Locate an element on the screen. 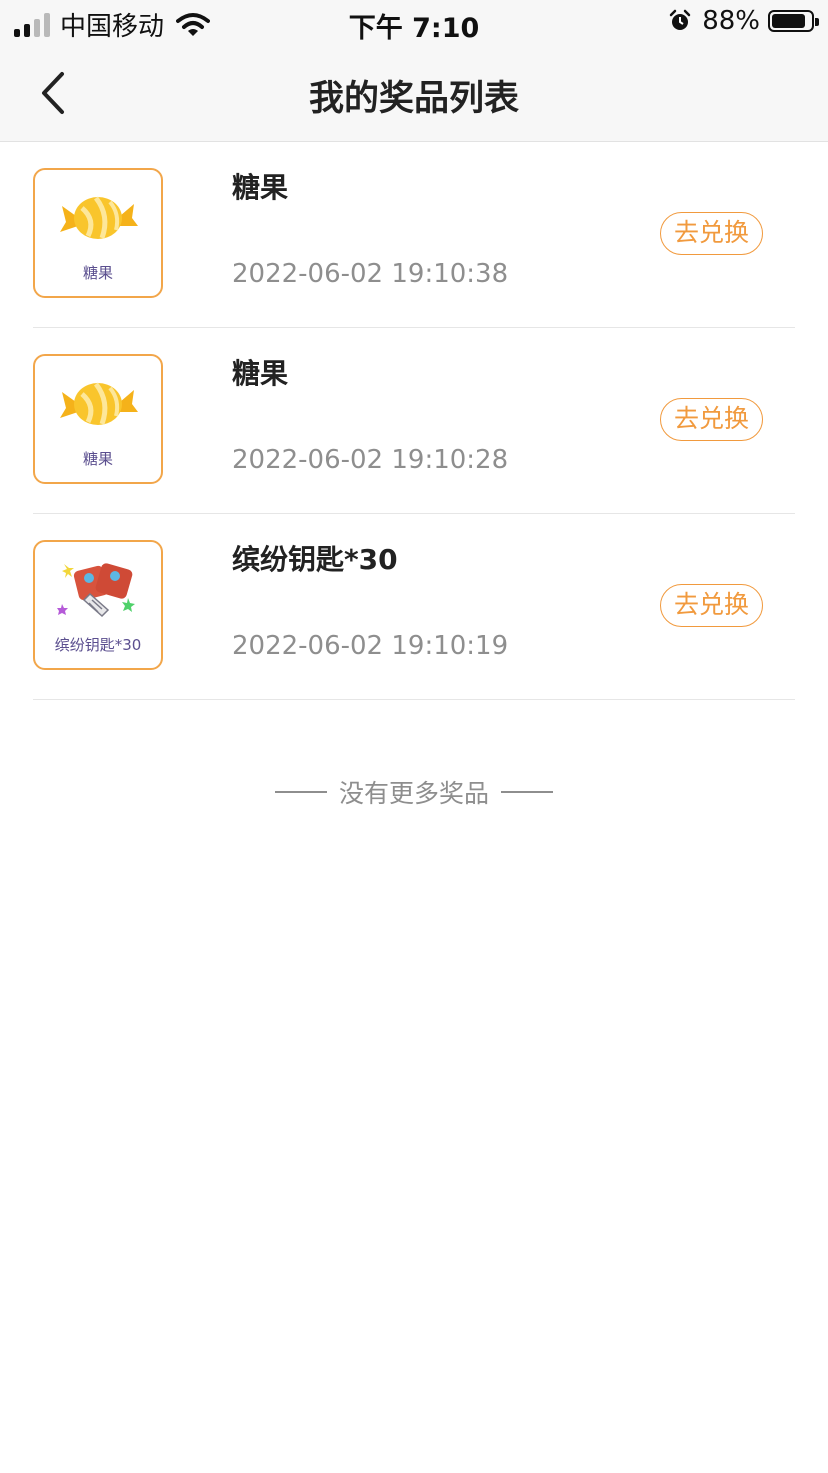  prize-date: 2022-06-02 19:10:38 is located at coordinates (370, 274).